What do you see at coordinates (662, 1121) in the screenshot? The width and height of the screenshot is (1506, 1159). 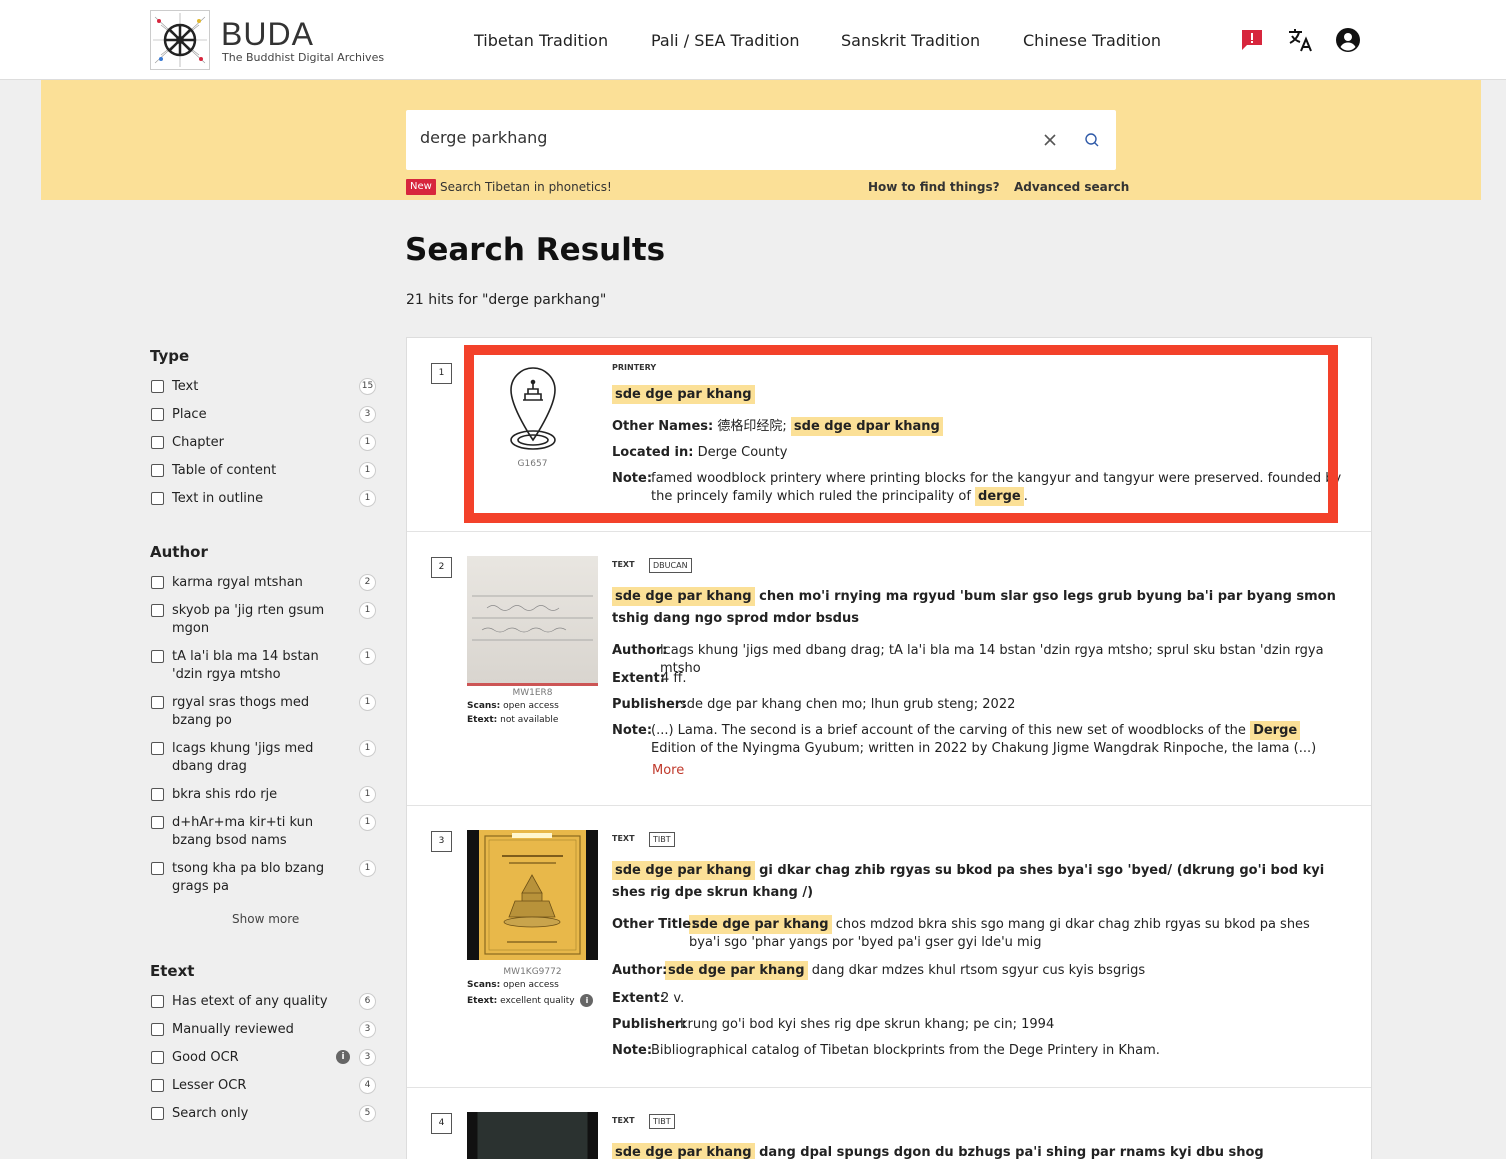 I see `script-tag: TIBT` at bounding box center [662, 1121].